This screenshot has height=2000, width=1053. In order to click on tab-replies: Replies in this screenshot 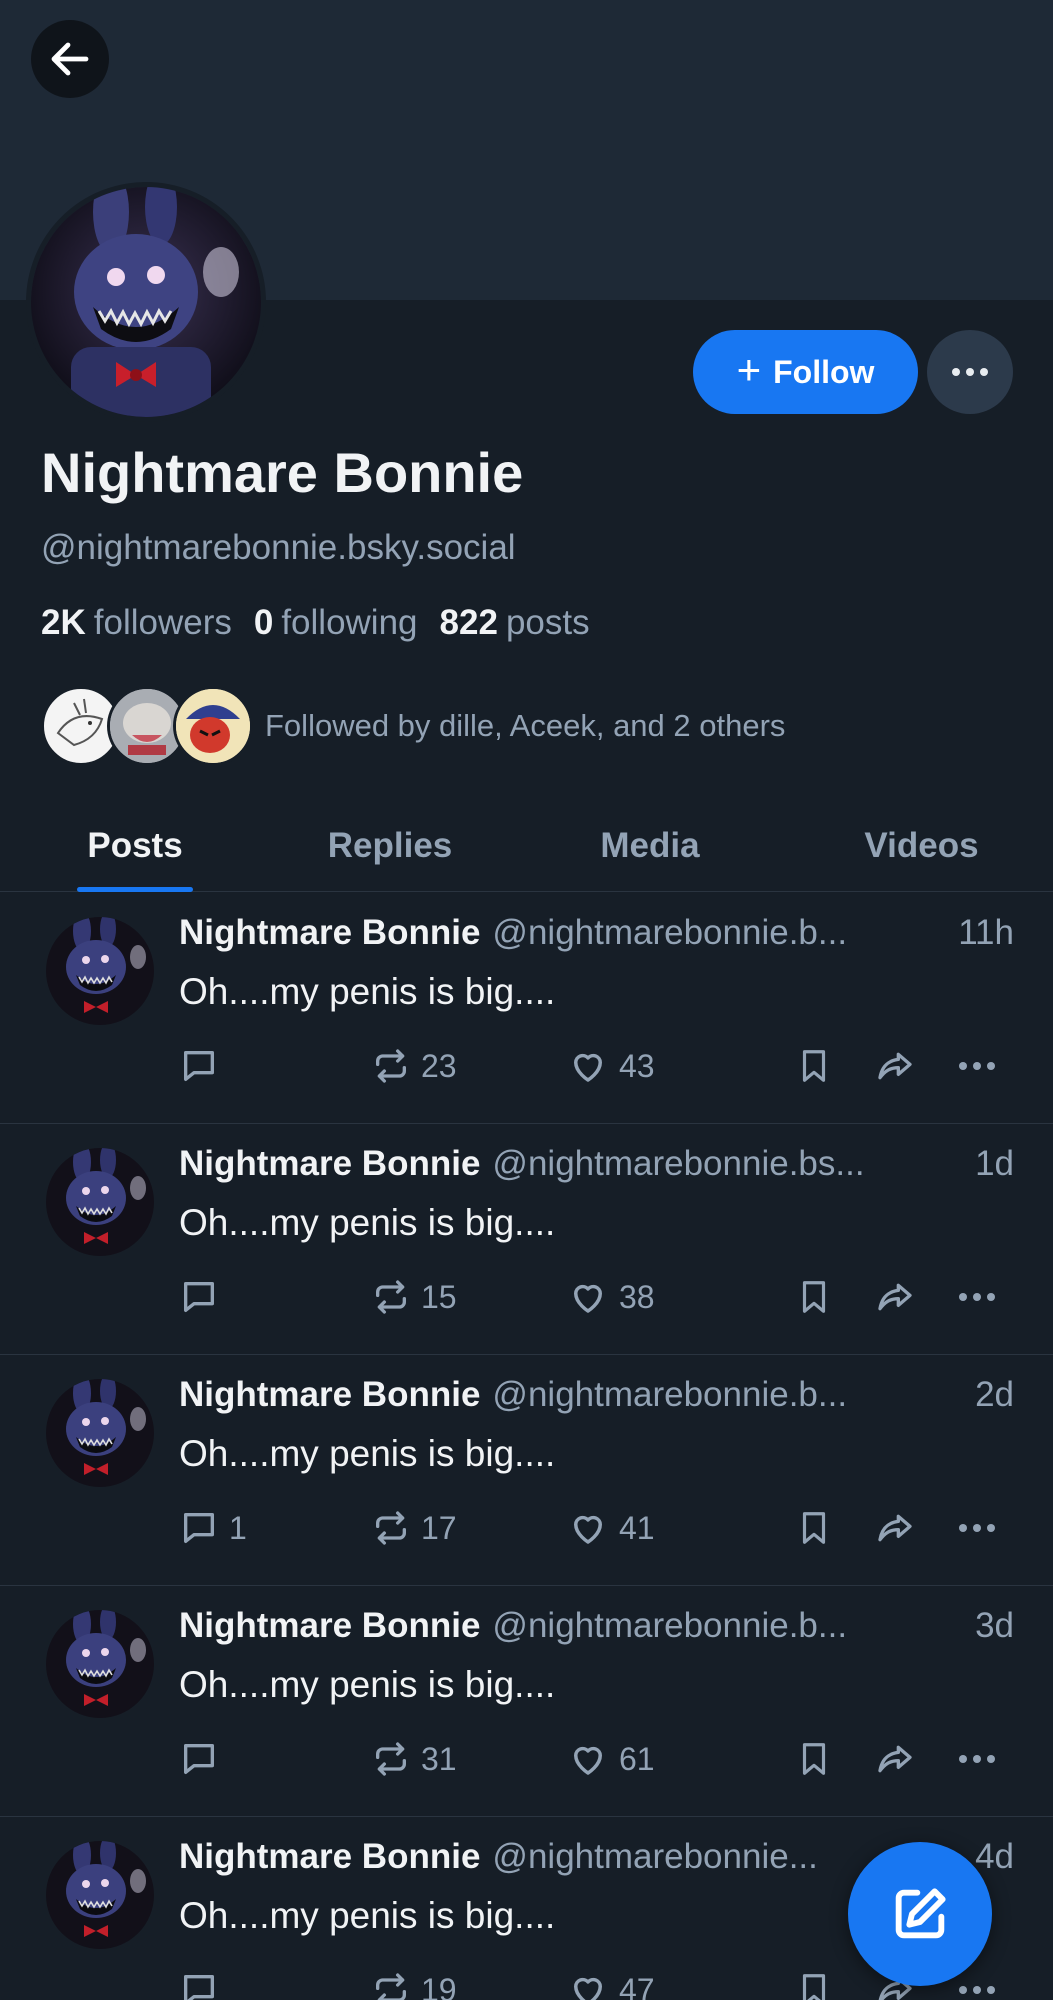, I will do `click(390, 846)`.